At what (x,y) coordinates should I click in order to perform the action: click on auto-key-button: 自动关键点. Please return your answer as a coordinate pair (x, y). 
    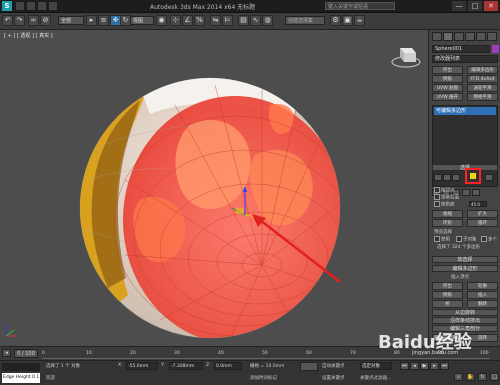
    Looking at the image, I should click on (333, 366).